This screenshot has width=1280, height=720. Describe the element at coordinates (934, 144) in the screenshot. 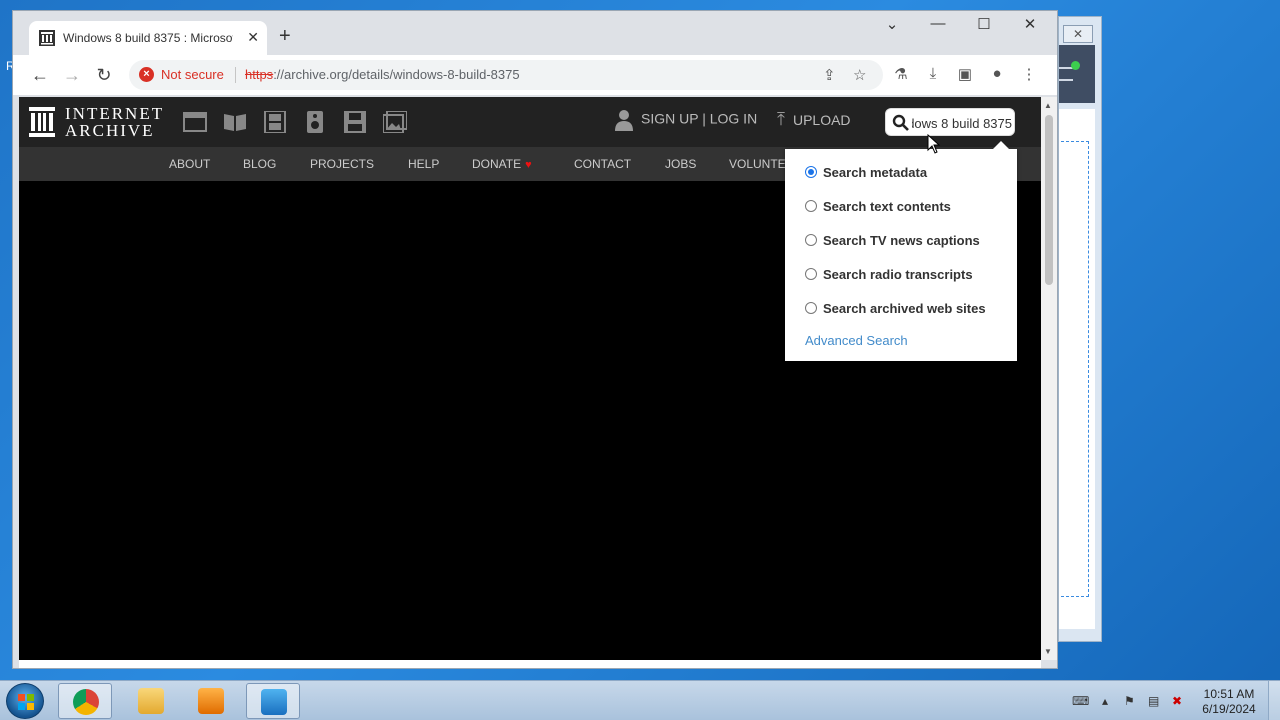

I see `mouse-cursor-icon` at that location.